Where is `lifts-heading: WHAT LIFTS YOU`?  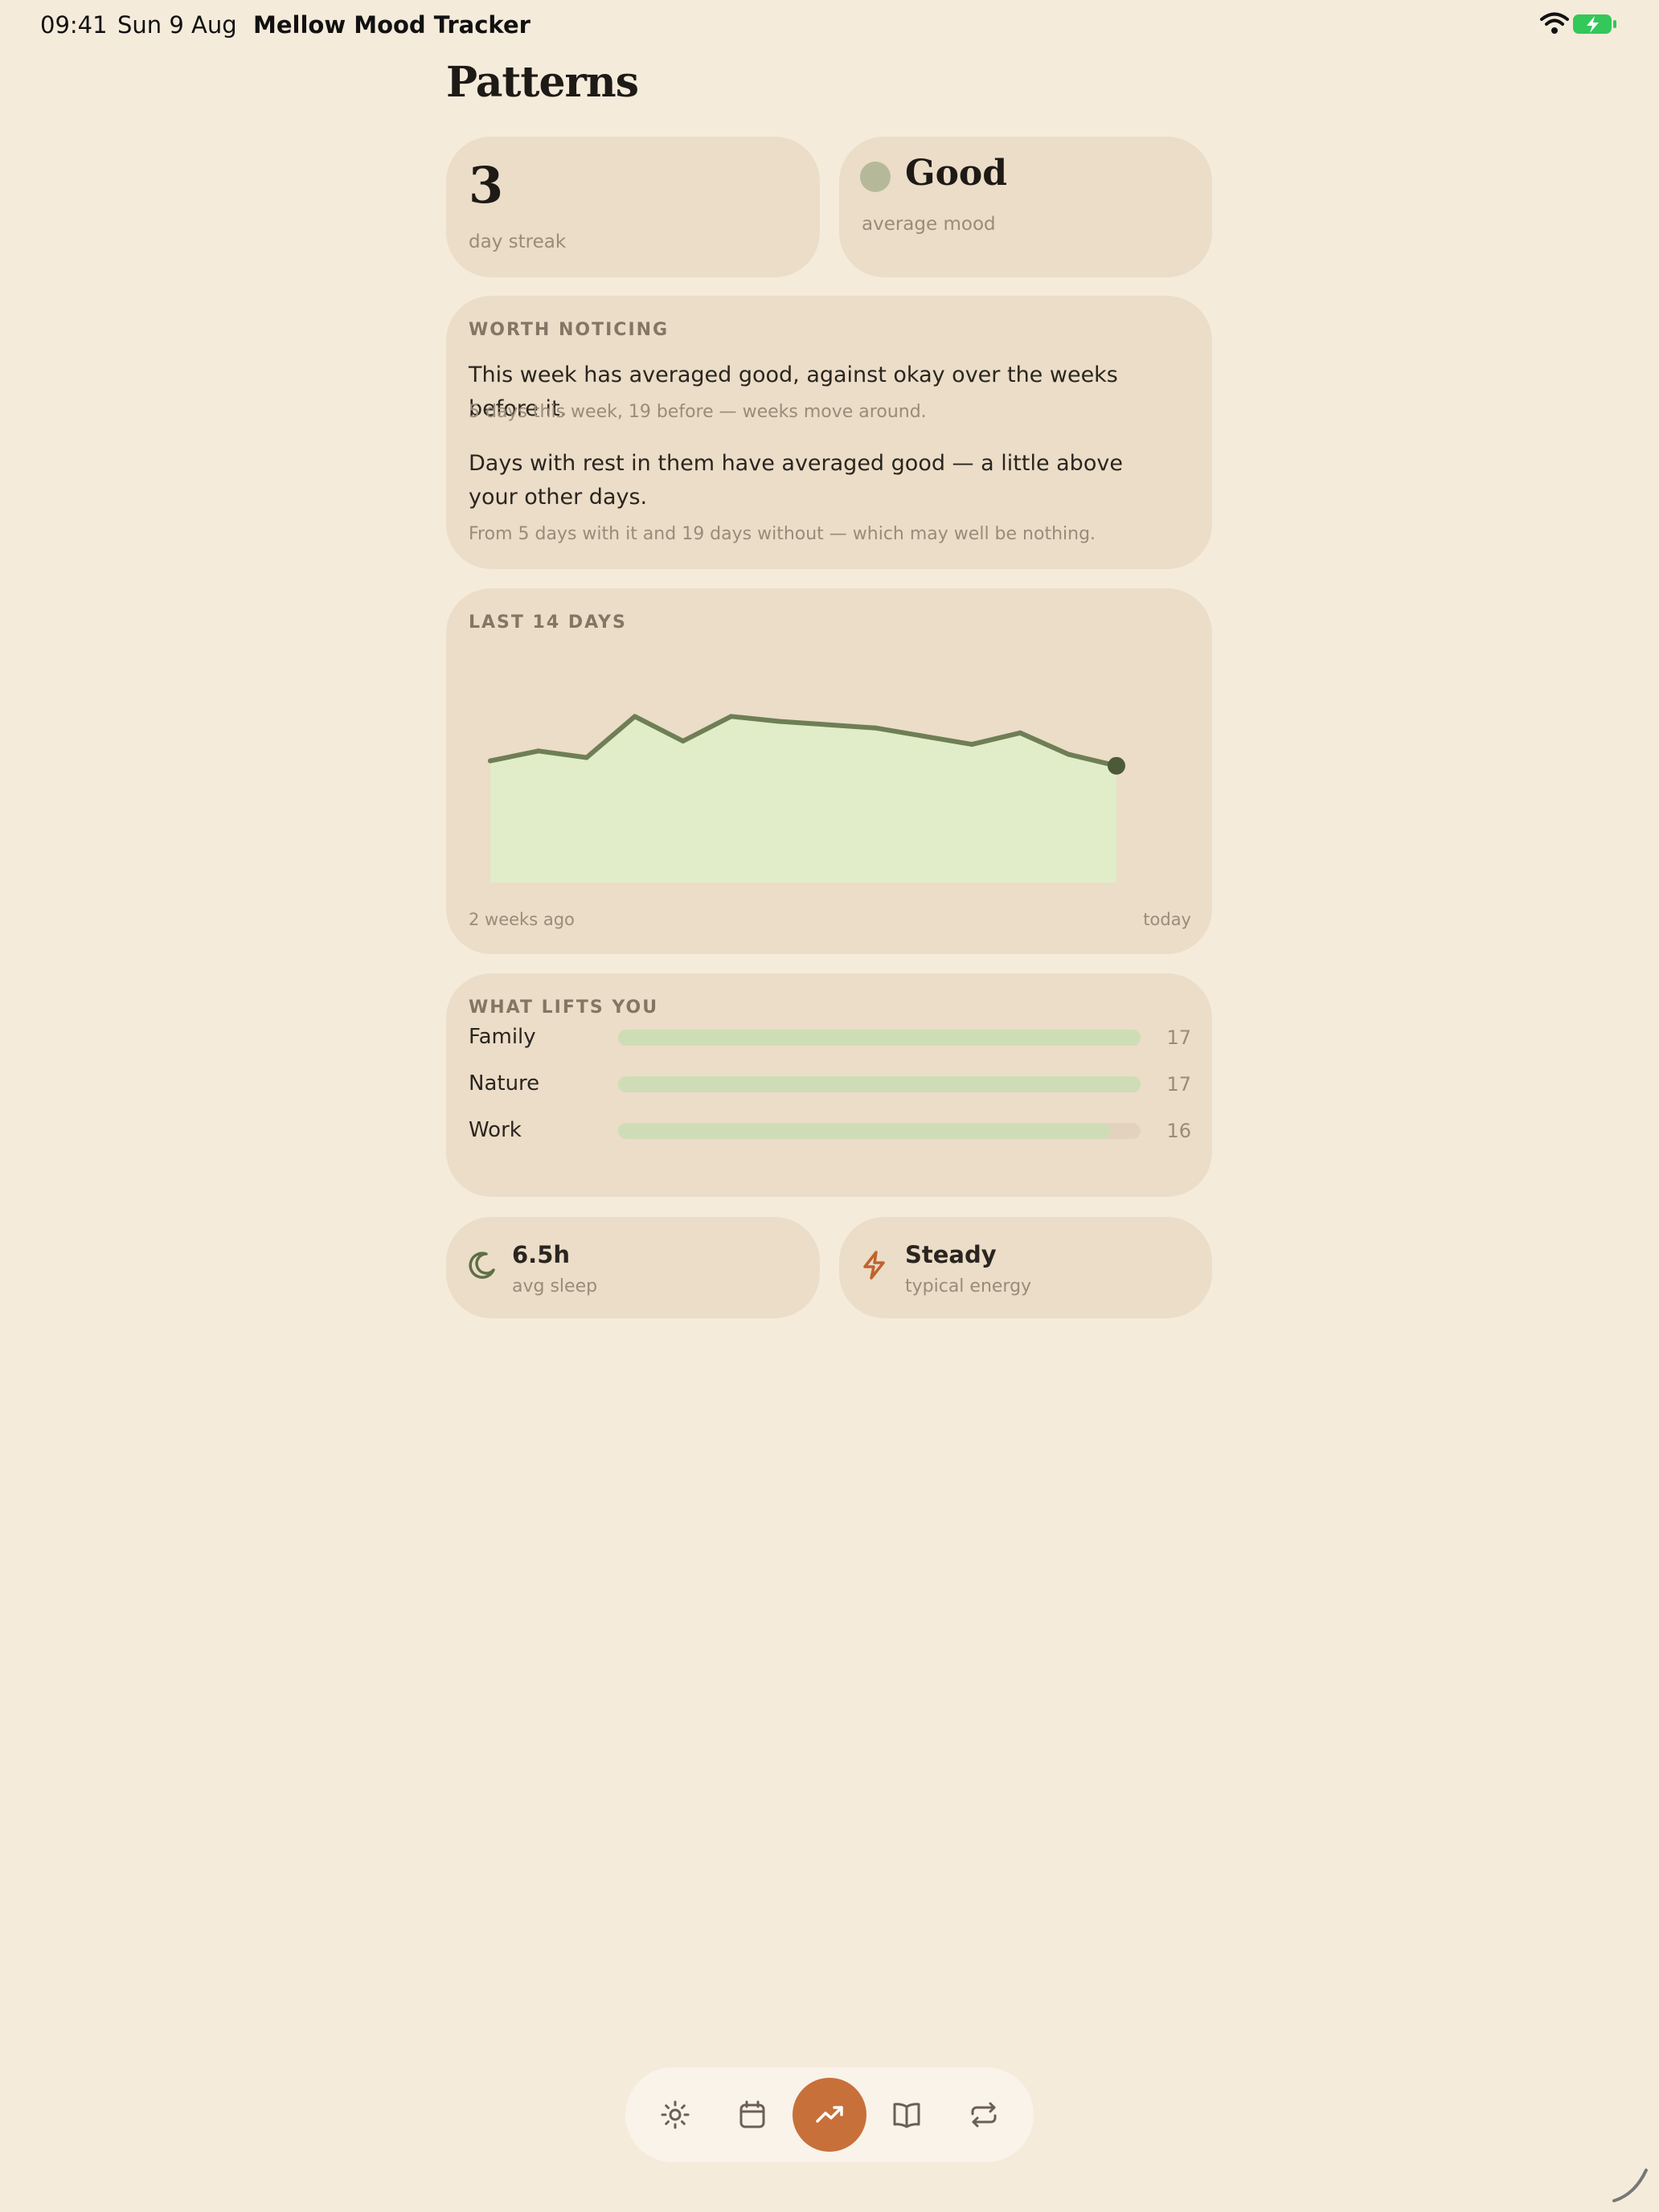
lifts-heading: WHAT LIFTS YOU is located at coordinates (564, 1007).